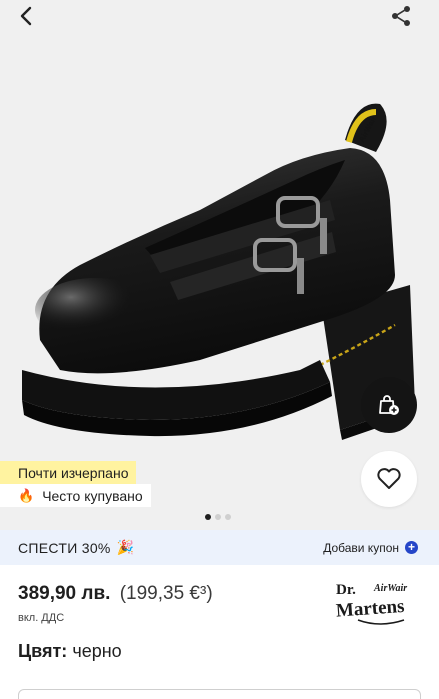 The image size is (439, 699). Describe the element at coordinates (92, 495) in the screenshot. I see `popular-label: Често купувано` at that location.